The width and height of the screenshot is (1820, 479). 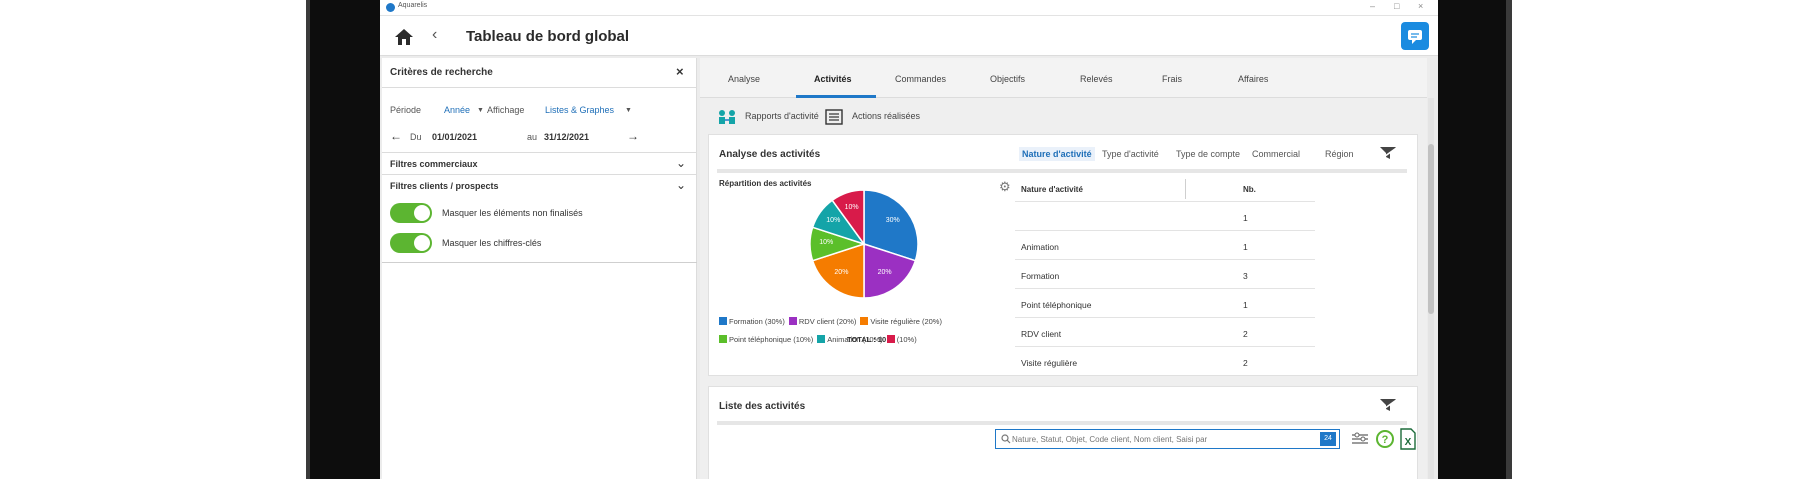 I want to click on subnav-rapports: Rapports d'activité, so click(x=782, y=116).